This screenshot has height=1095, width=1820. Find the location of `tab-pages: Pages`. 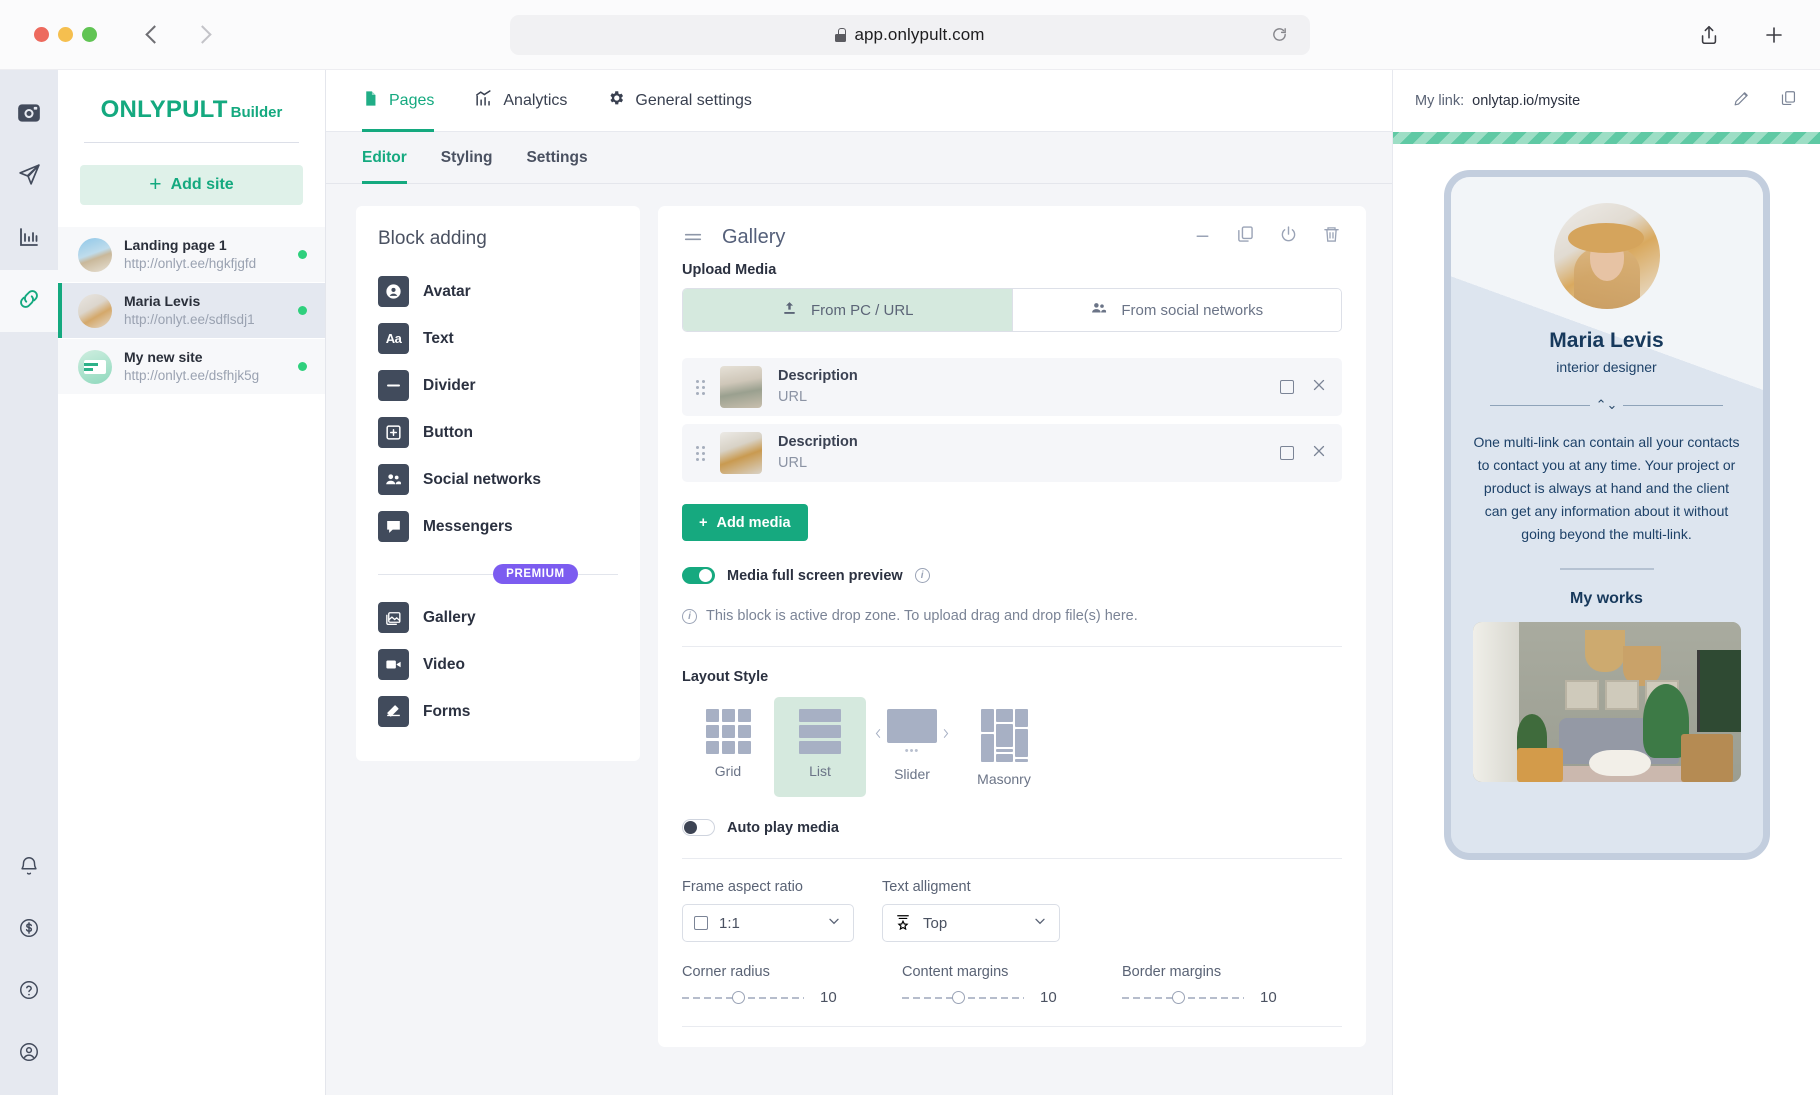

tab-pages: Pages is located at coordinates (398, 101).